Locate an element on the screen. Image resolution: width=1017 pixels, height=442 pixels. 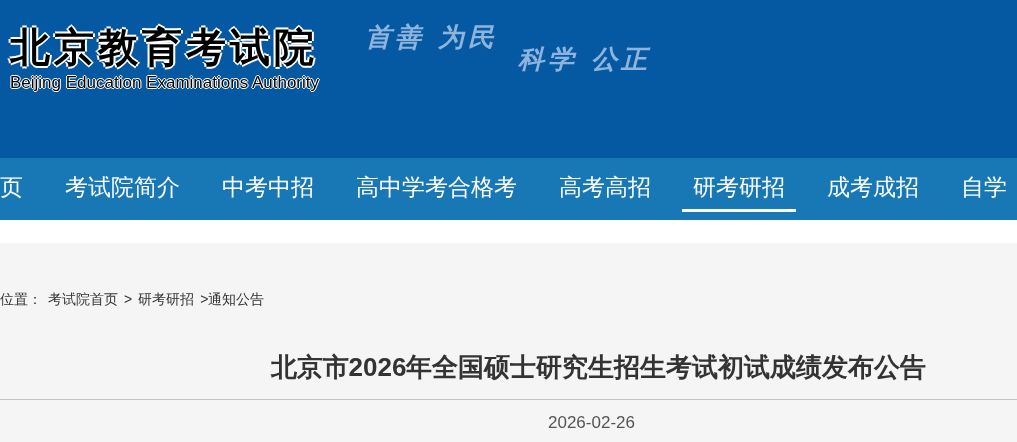
breadcrumb-text: 位置： is located at coordinates (21, 299).